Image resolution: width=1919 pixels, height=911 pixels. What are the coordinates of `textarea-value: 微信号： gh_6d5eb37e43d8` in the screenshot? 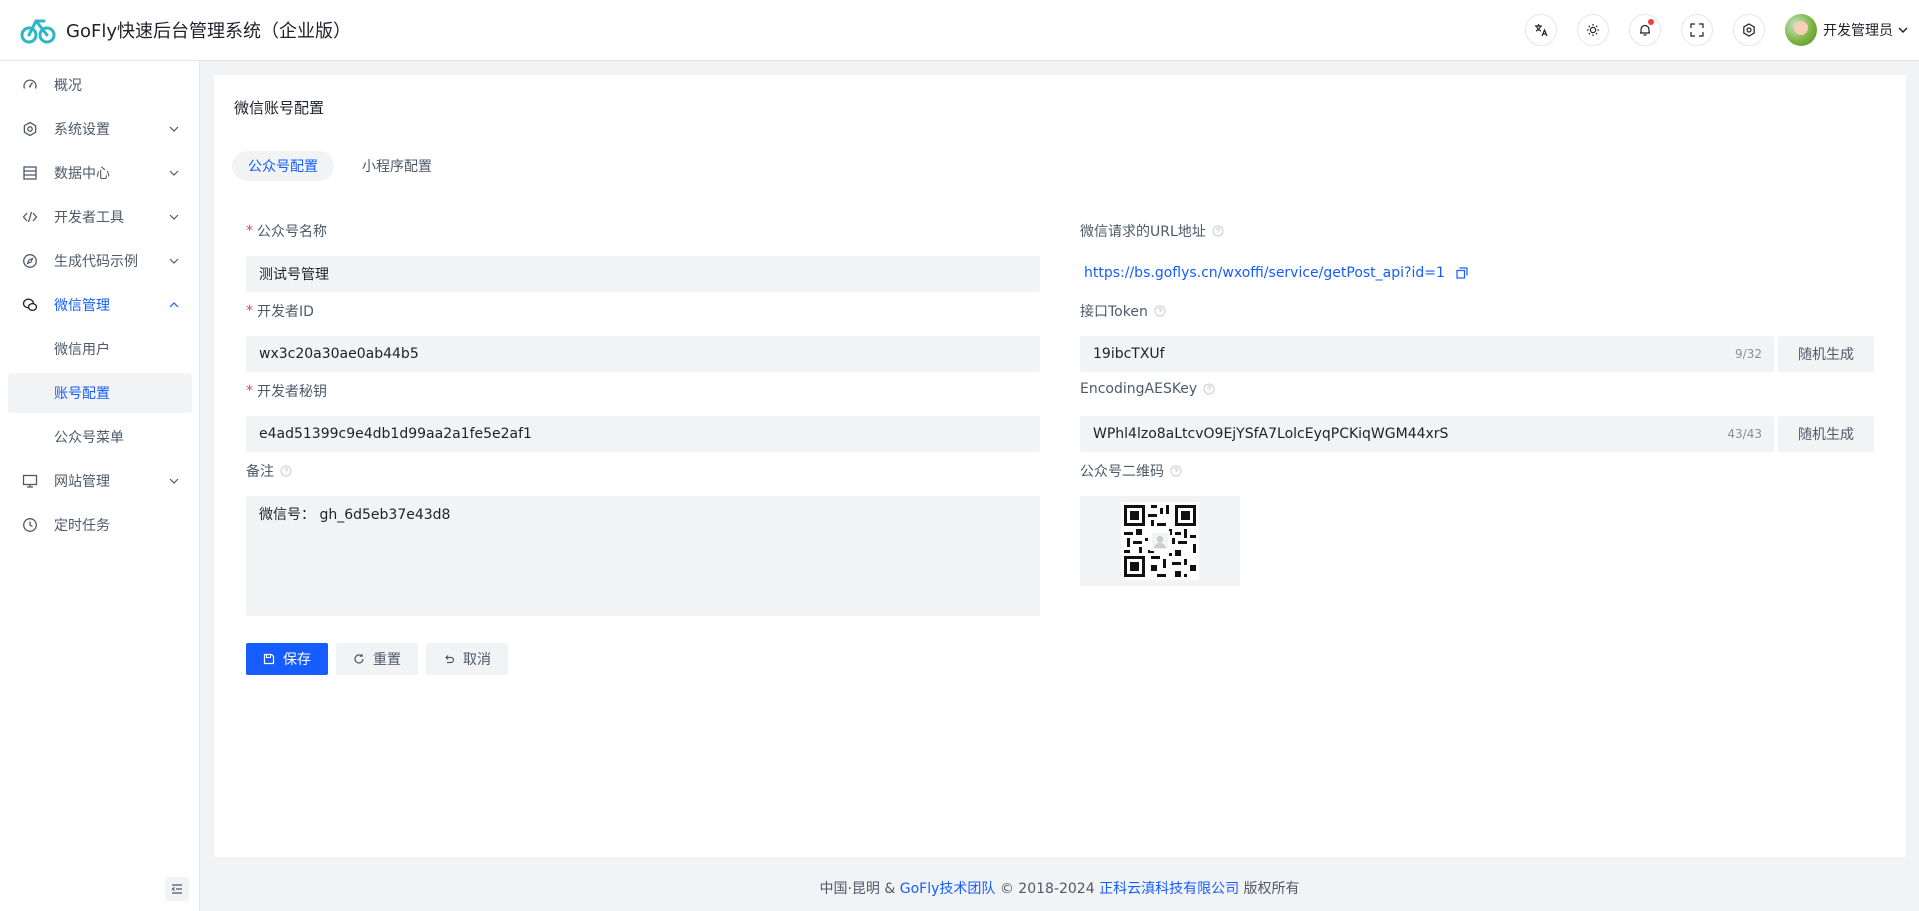 It's located at (355, 515).